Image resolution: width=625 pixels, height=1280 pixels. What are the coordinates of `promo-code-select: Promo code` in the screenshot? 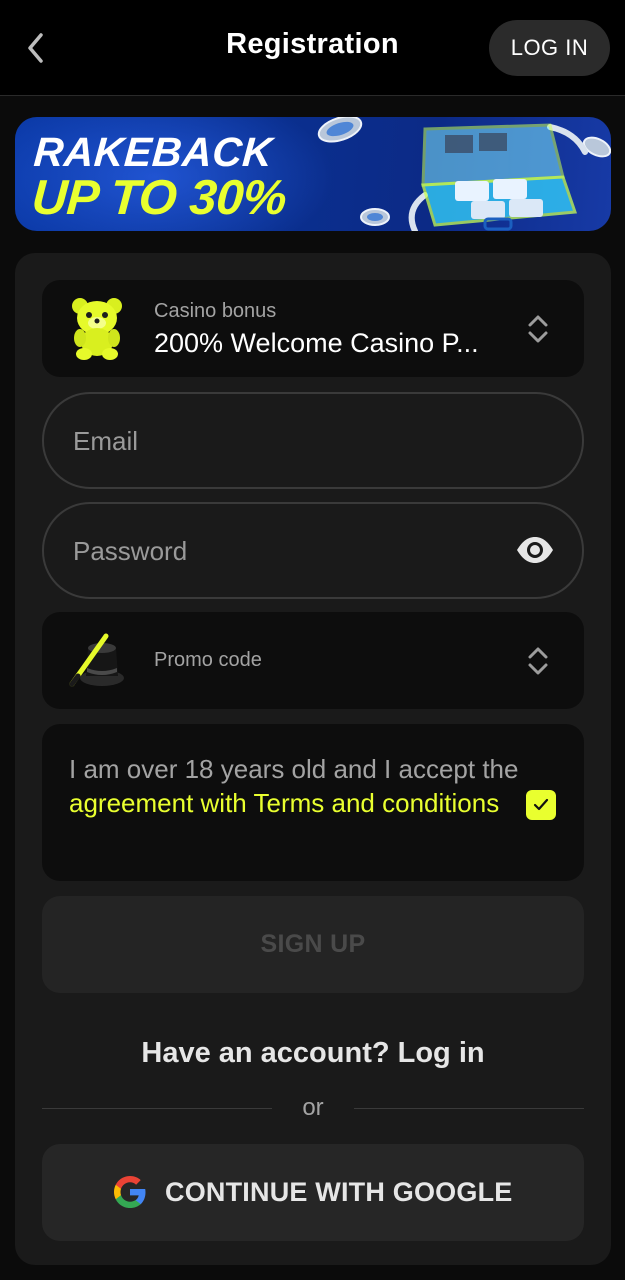 It's located at (313, 660).